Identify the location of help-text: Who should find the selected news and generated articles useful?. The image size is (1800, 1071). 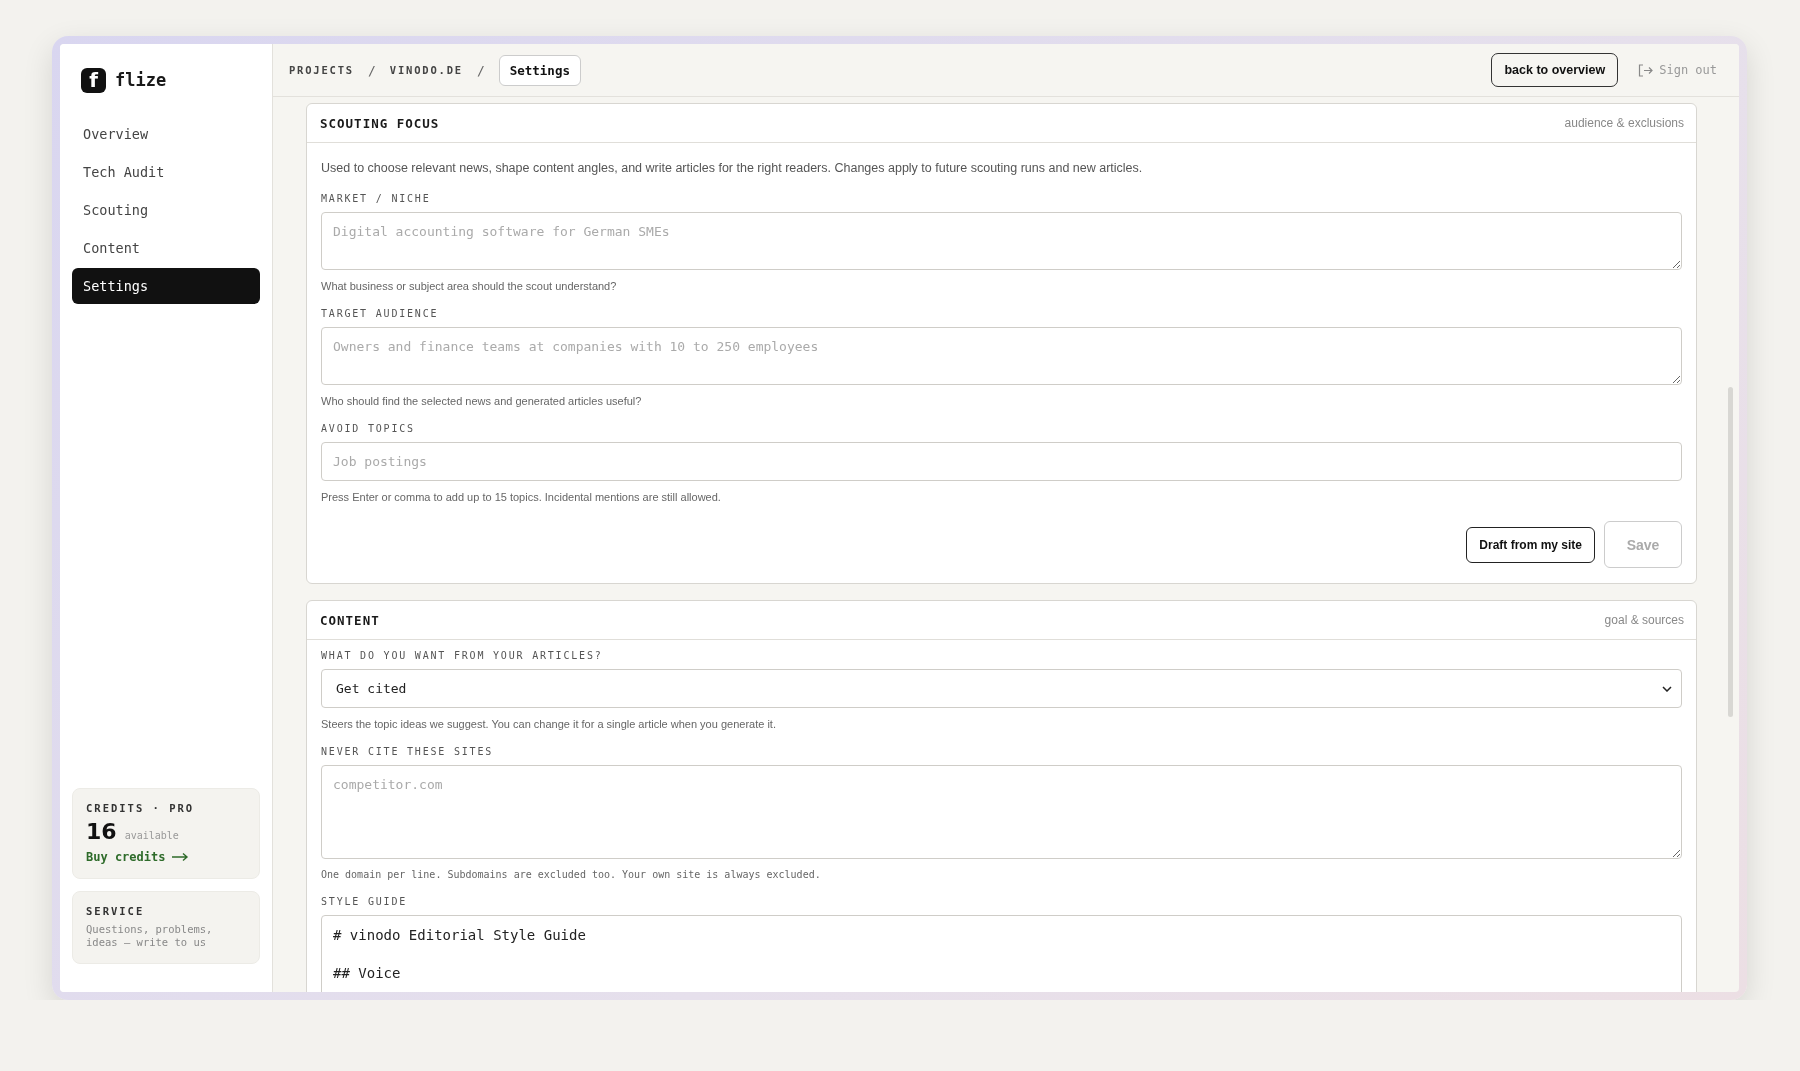
(482, 401).